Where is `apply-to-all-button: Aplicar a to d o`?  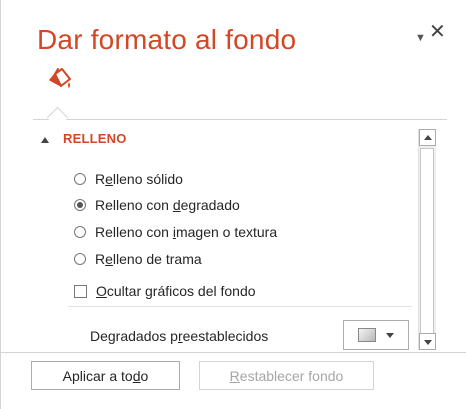 apply-to-all-button: Aplicar a to d o is located at coordinates (105, 375).